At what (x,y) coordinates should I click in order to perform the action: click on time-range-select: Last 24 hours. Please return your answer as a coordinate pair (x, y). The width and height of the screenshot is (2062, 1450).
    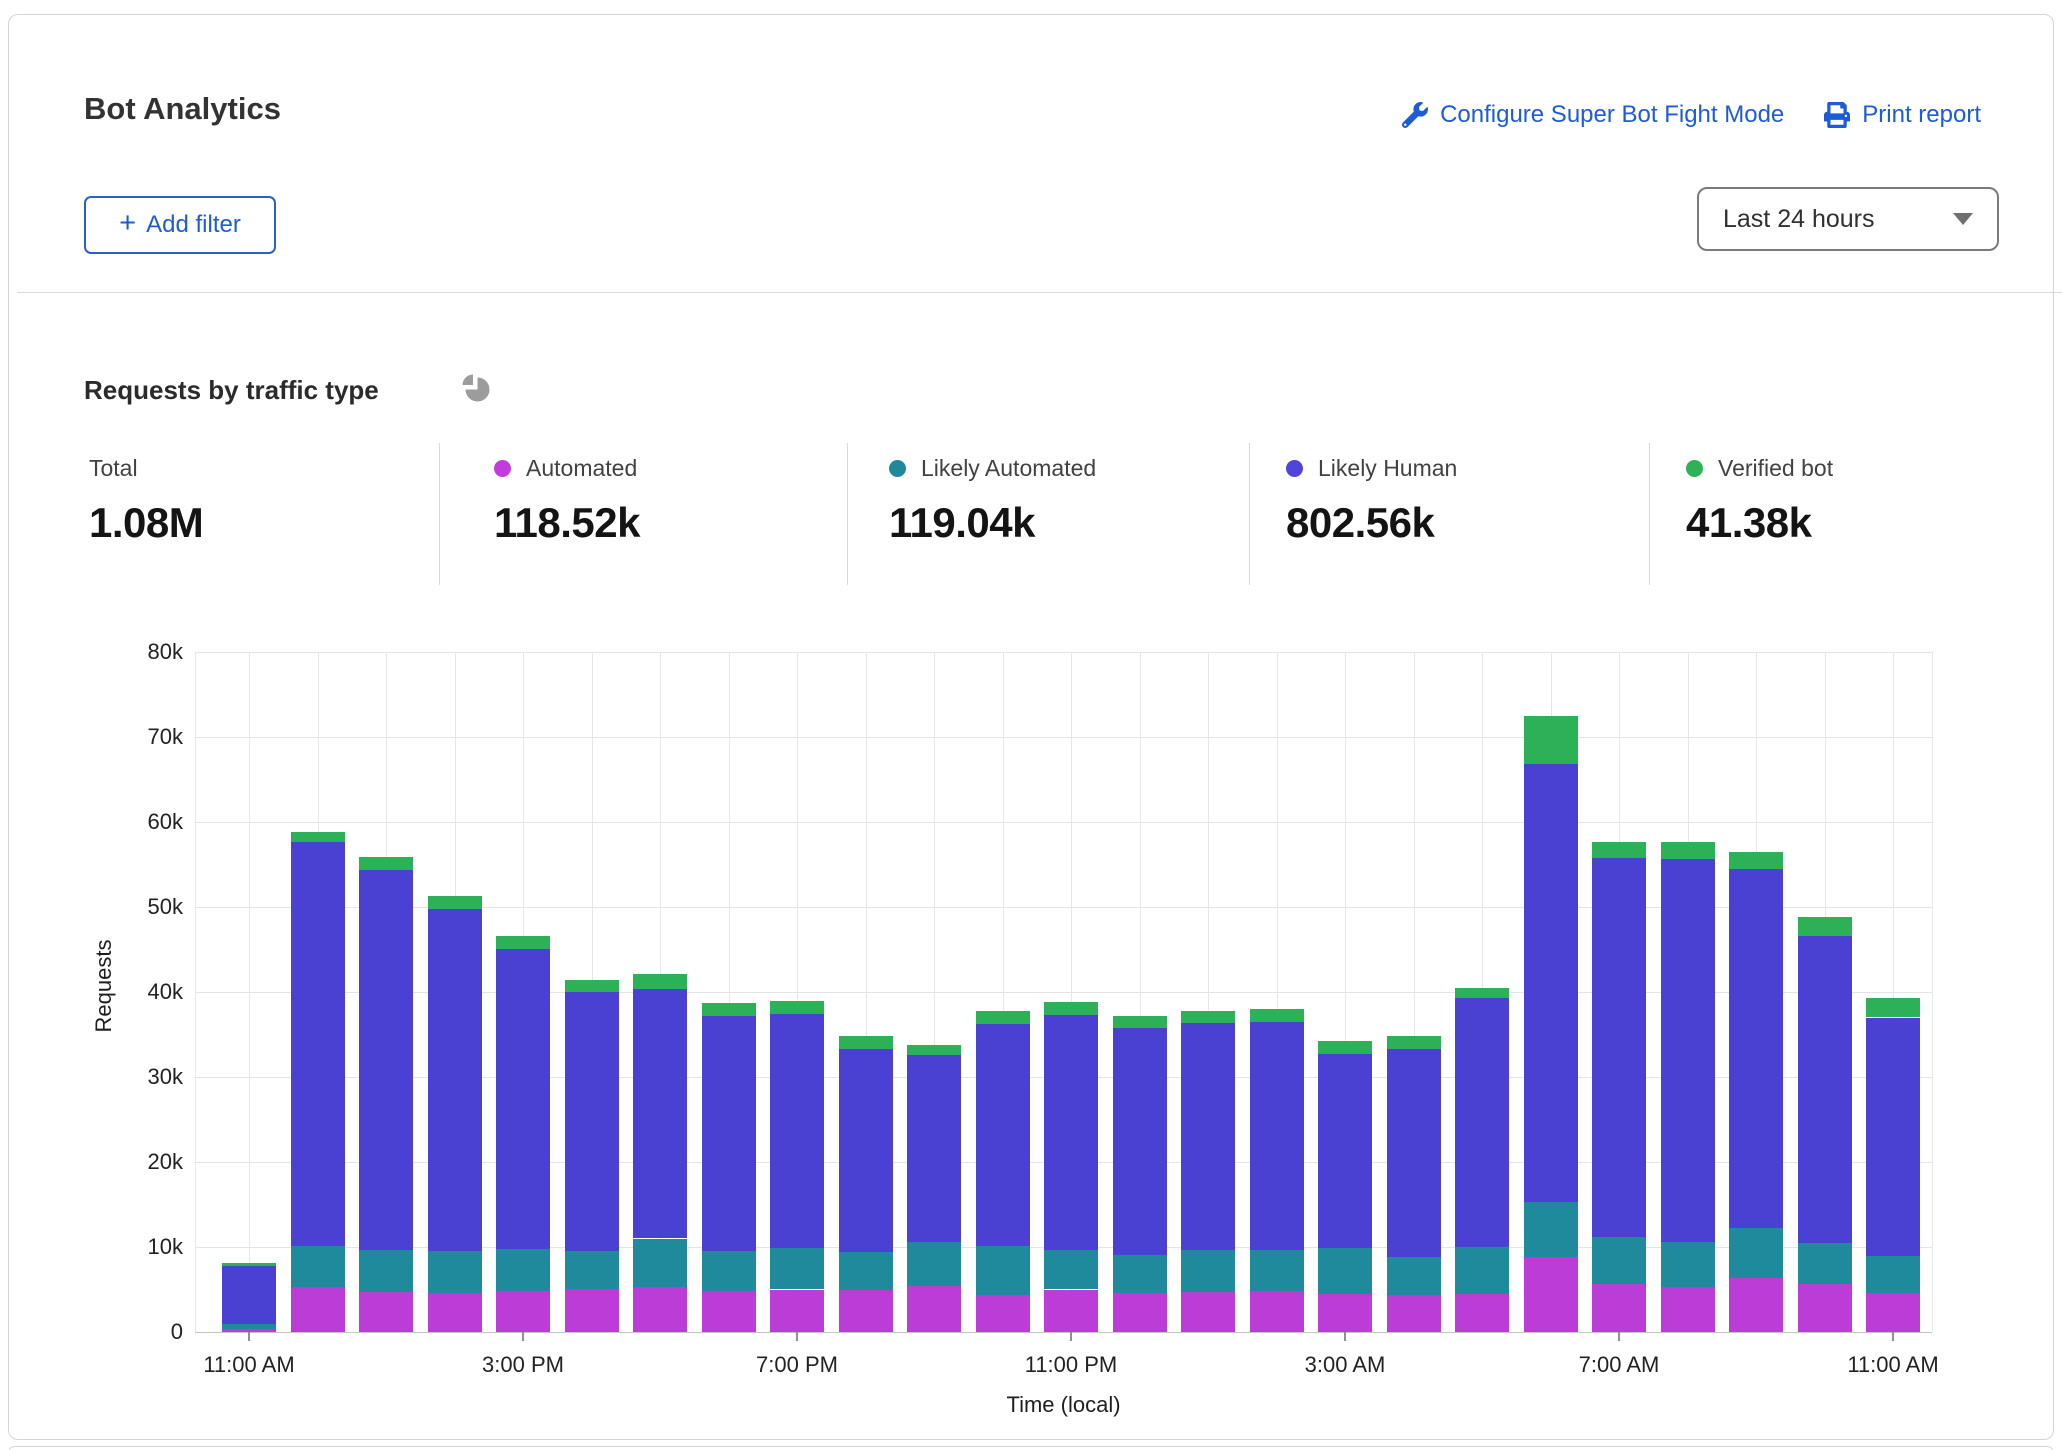
    Looking at the image, I should click on (1848, 219).